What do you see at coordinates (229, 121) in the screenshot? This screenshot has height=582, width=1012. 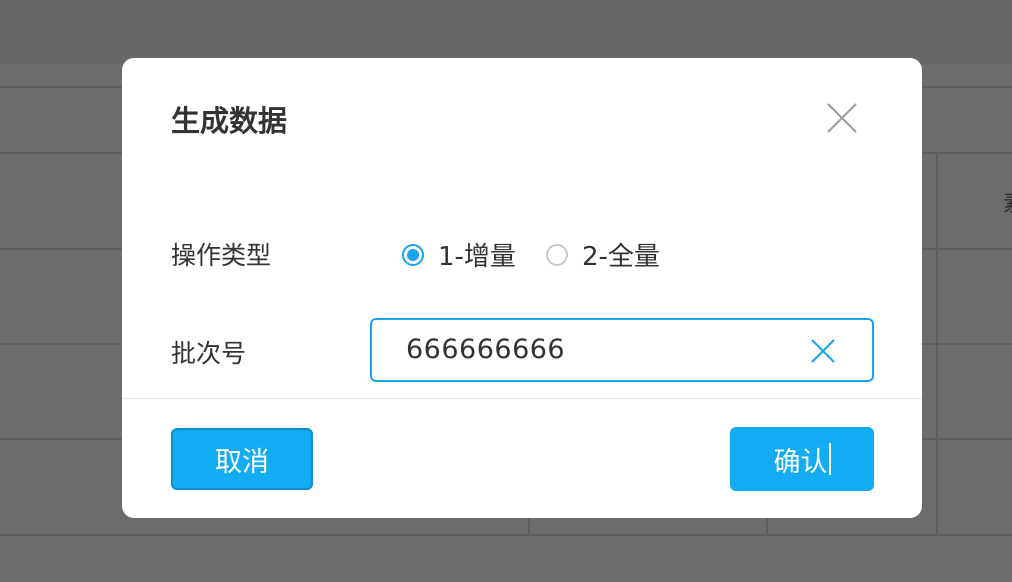 I see `dialog-title: 生成数据` at bounding box center [229, 121].